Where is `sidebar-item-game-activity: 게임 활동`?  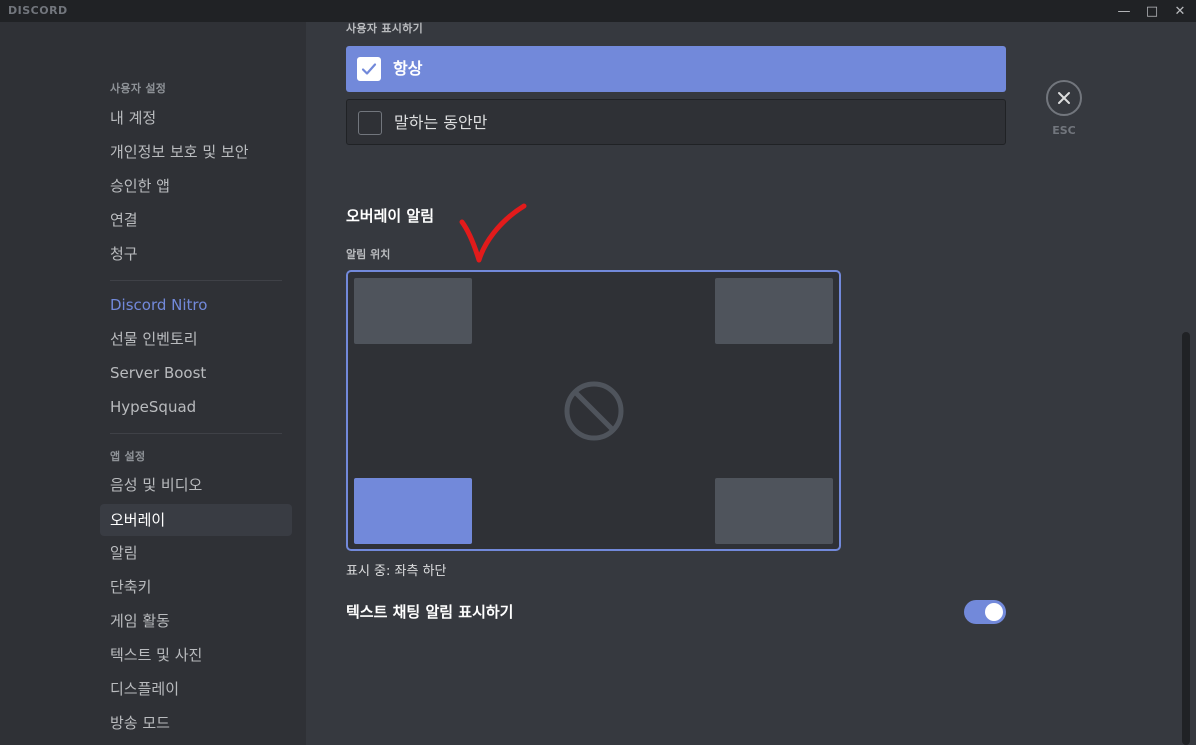
sidebar-item-game-activity: 게임 활동 is located at coordinates (196, 621).